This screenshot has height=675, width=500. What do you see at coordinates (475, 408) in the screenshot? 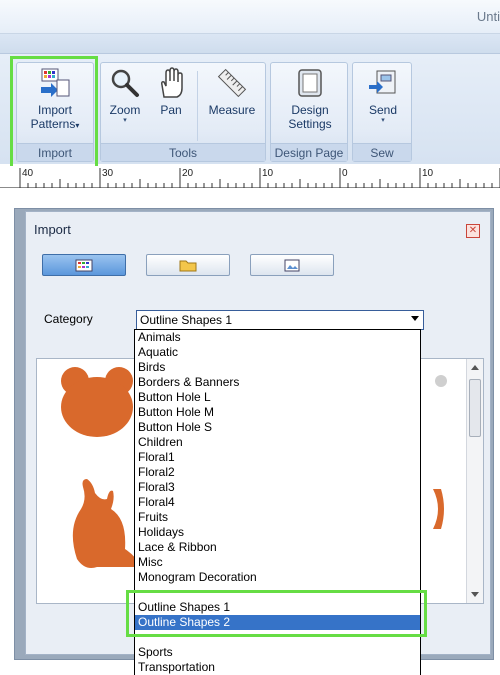
I see `scroll-thumb` at bounding box center [475, 408].